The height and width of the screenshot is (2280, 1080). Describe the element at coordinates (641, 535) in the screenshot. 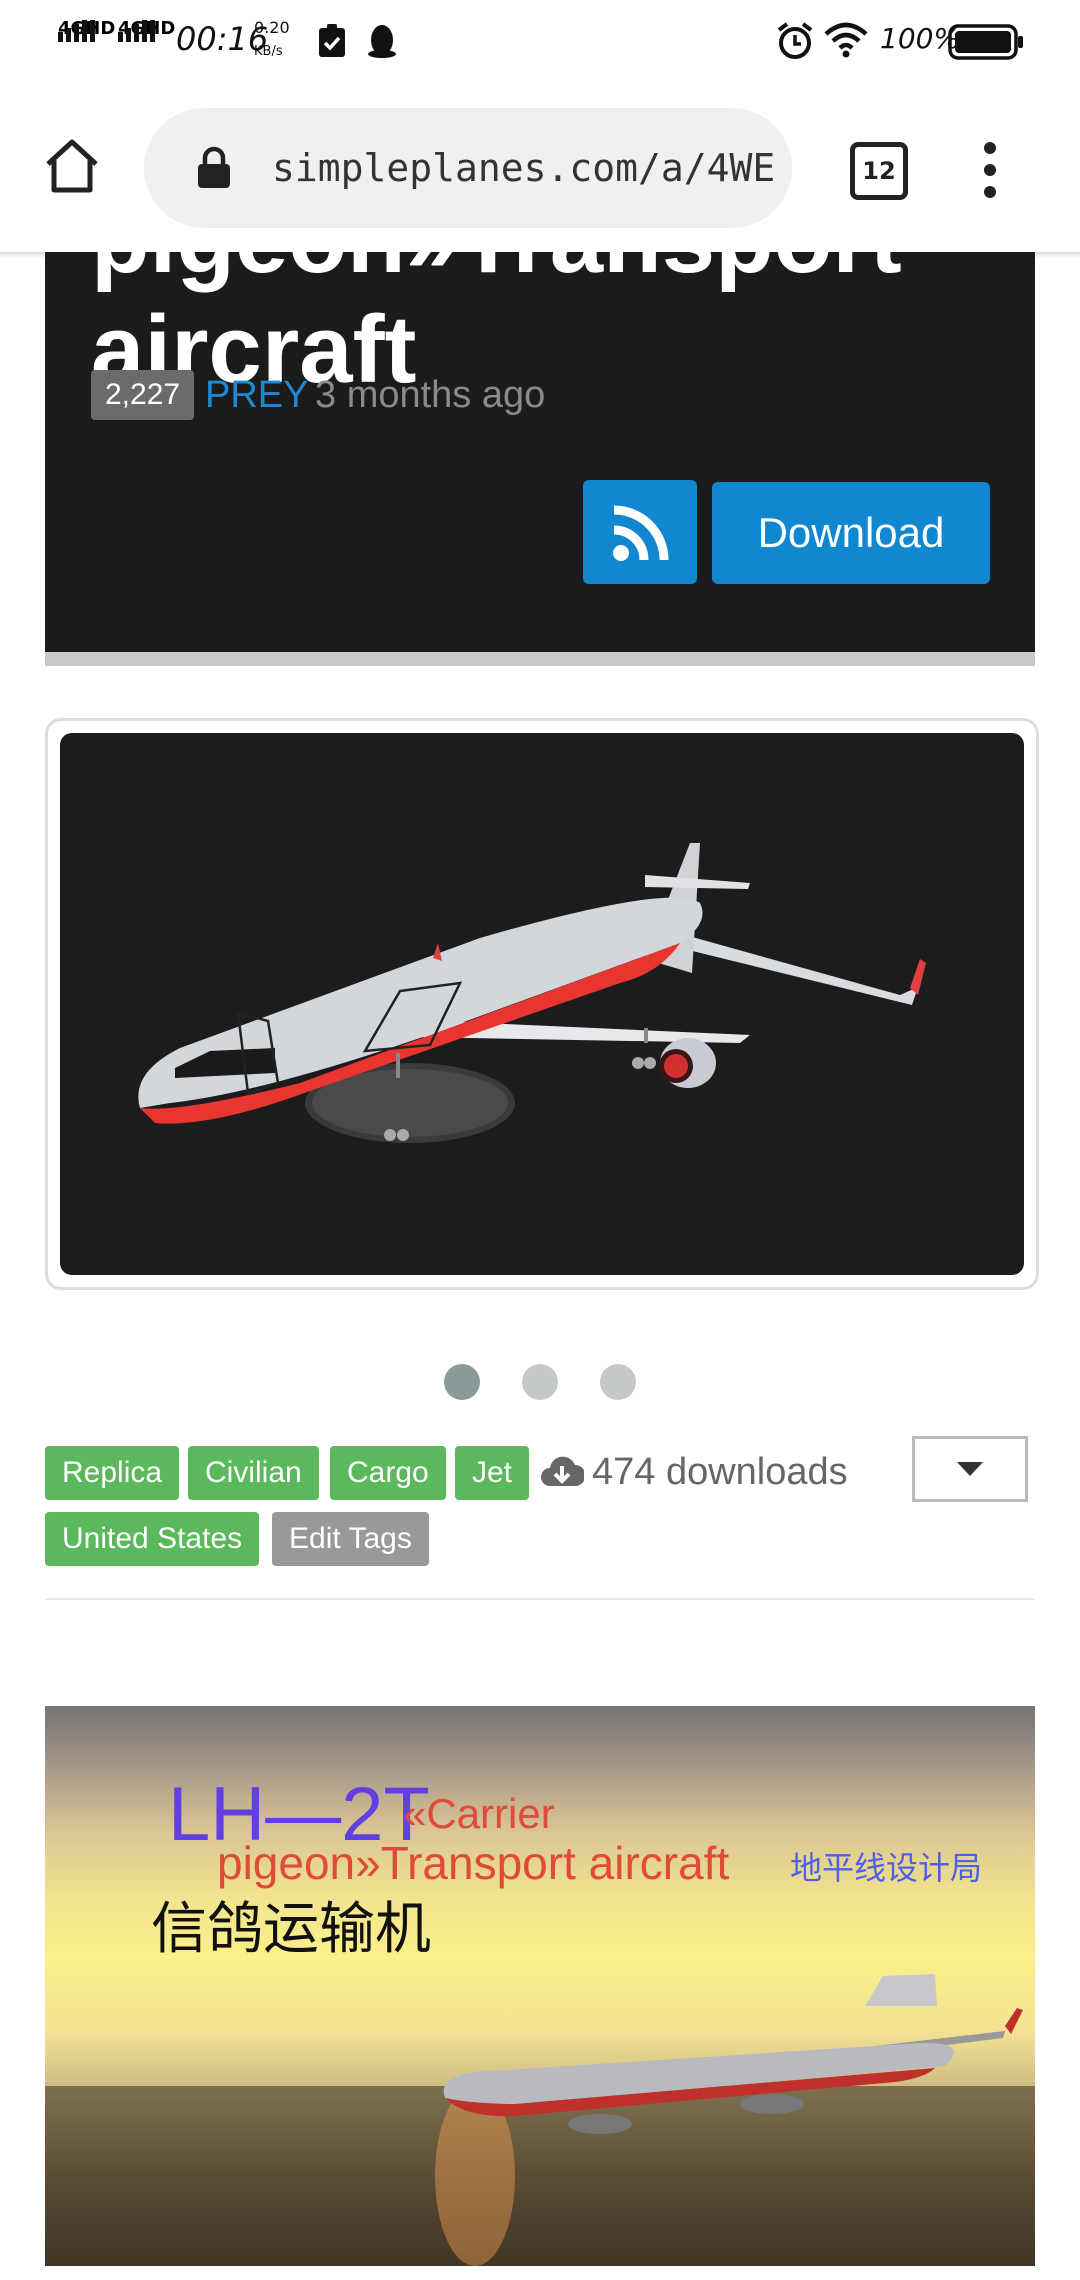

I see `rss-feed-icon` at that location.